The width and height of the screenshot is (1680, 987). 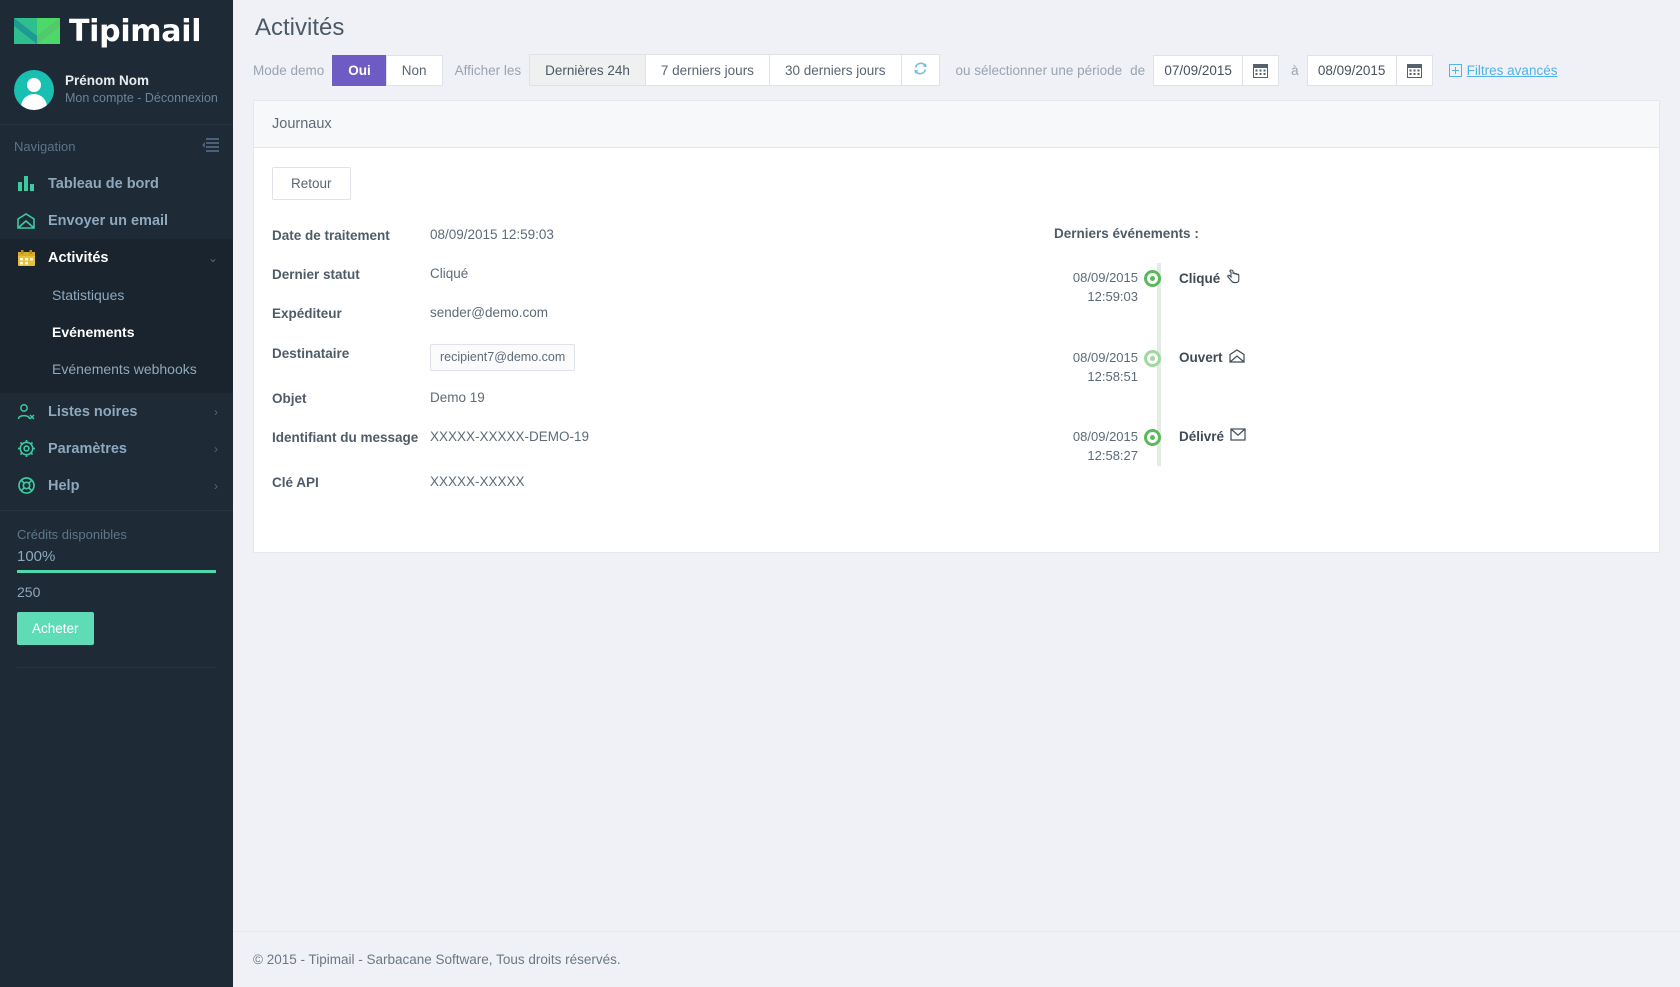 I want to click on user-name: Prénom Nom, so click(x=107, y=81).